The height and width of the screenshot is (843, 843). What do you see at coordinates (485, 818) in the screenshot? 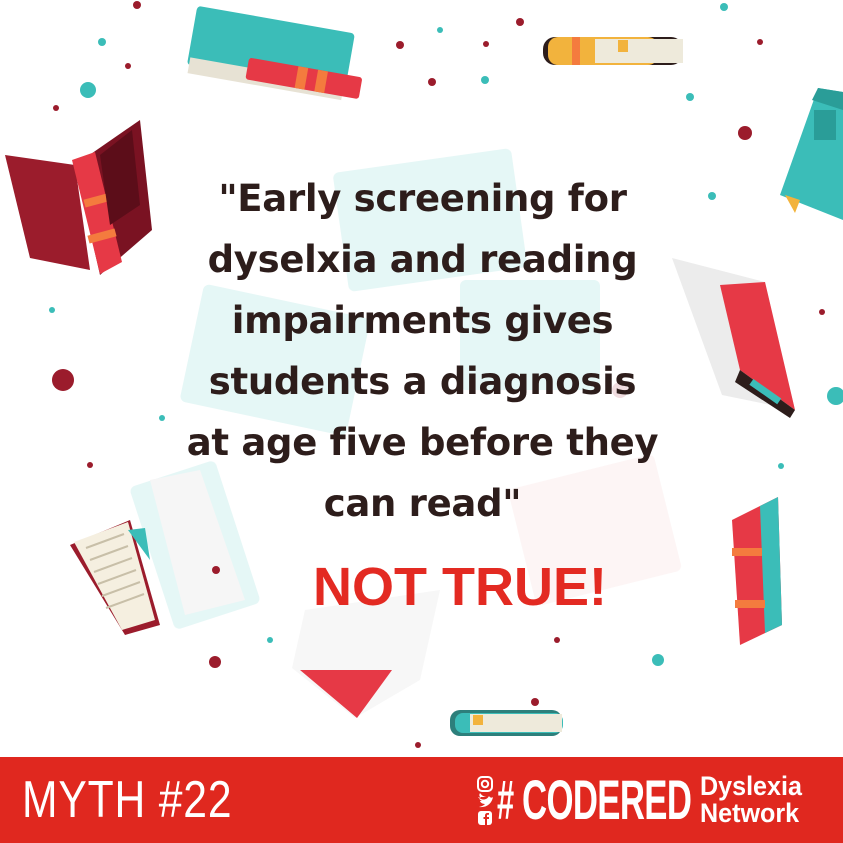
I see `facebook-icon` at bounding box center [485, 818].